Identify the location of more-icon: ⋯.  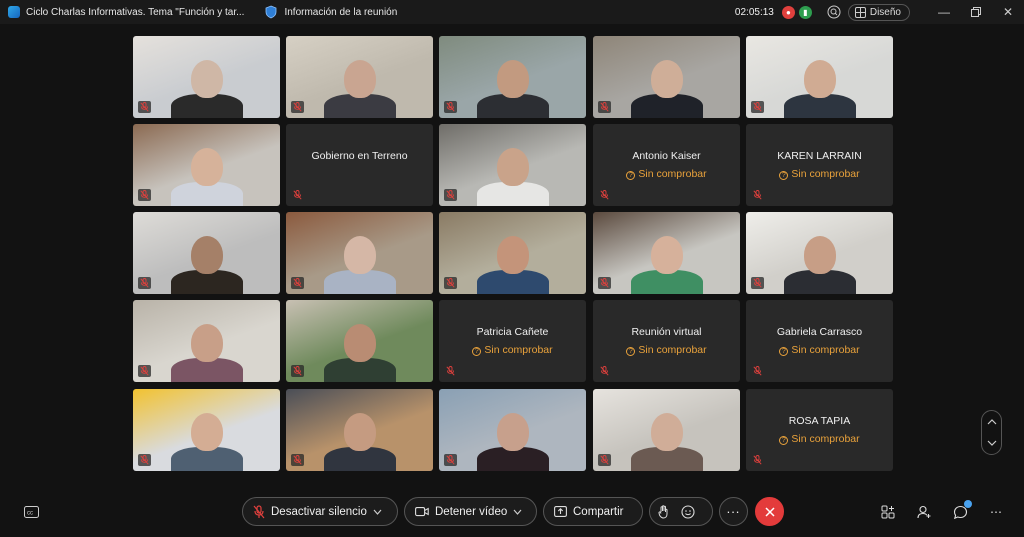
(996, 512).